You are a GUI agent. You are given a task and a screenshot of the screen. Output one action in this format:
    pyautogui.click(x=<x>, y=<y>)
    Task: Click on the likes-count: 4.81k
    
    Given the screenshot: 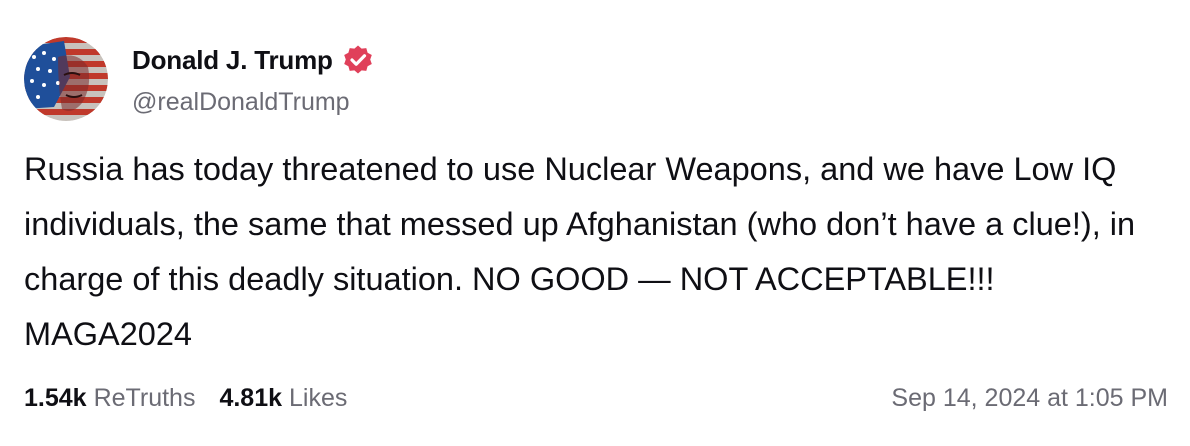 What is the action you would take?
    pyautogui.click(x=251, y=398)
    